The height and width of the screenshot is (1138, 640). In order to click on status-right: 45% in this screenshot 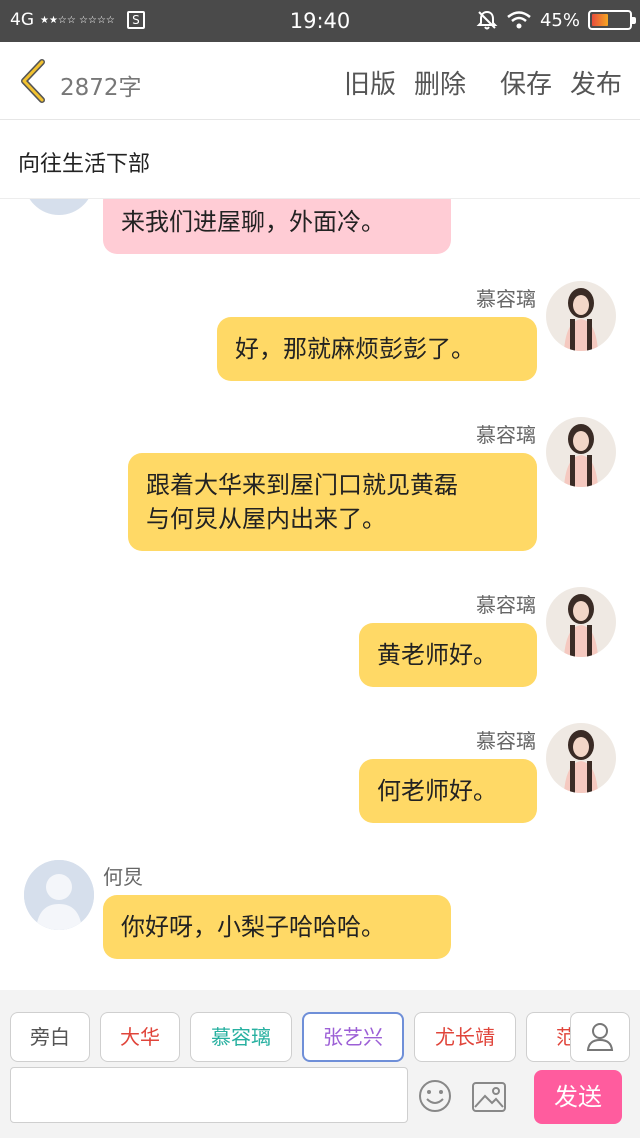, I will do `click(556, 20)`.